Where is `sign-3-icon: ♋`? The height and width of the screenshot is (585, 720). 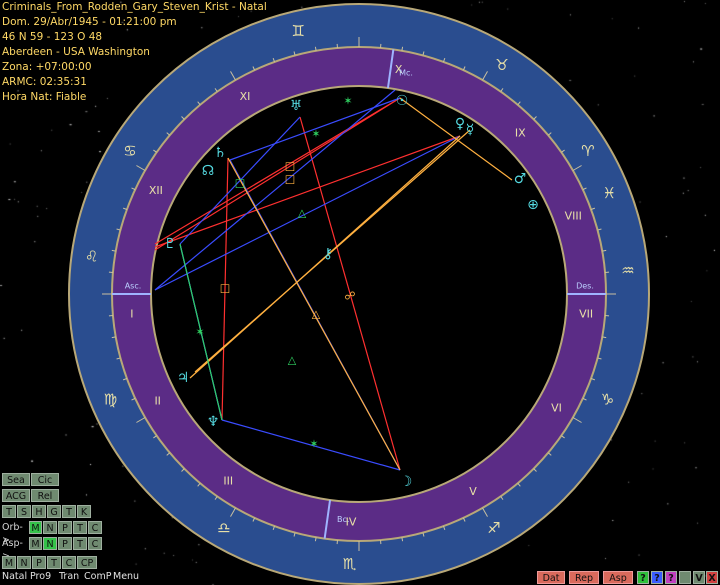 sign-3-icon: ♋ is located at coordinates (129, 151).